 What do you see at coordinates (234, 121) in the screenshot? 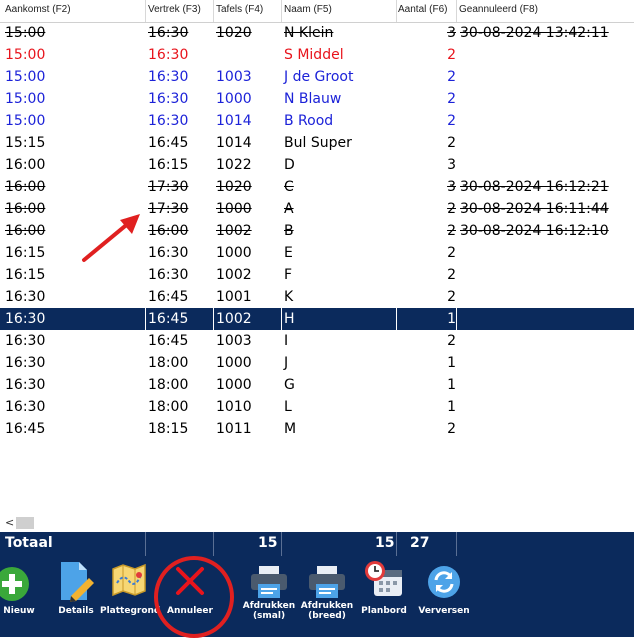
I see `cell-tafels: 1014` at bounding box center [234, 121].